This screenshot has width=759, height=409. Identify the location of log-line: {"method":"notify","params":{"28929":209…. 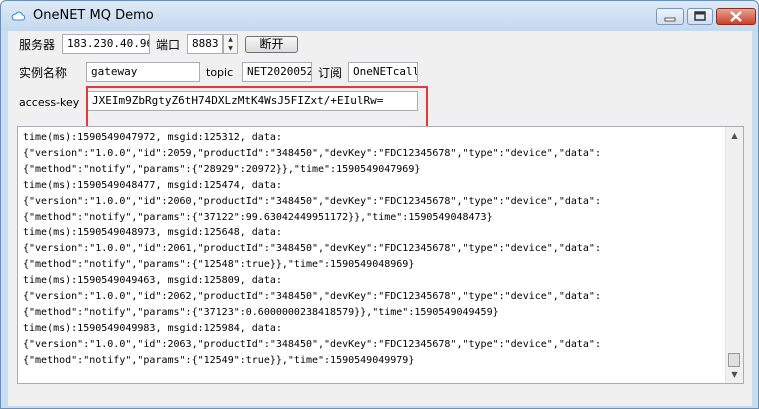
(222, 169).